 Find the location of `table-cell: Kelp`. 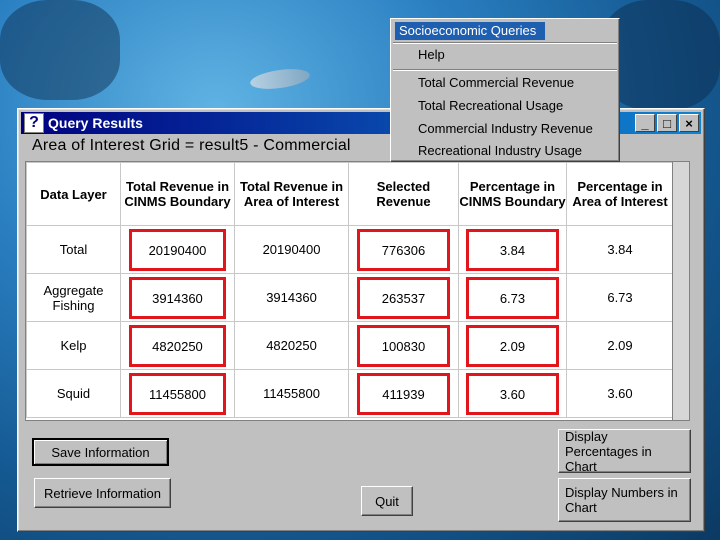

table-cell: Kelp is located at coordinates (73, 345).